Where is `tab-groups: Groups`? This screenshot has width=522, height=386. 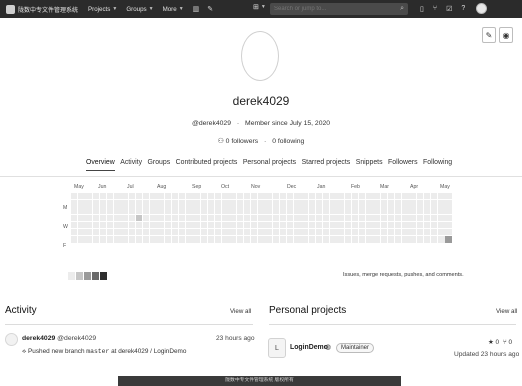
tab-groups: Groups is located at coordinates (159, 165).